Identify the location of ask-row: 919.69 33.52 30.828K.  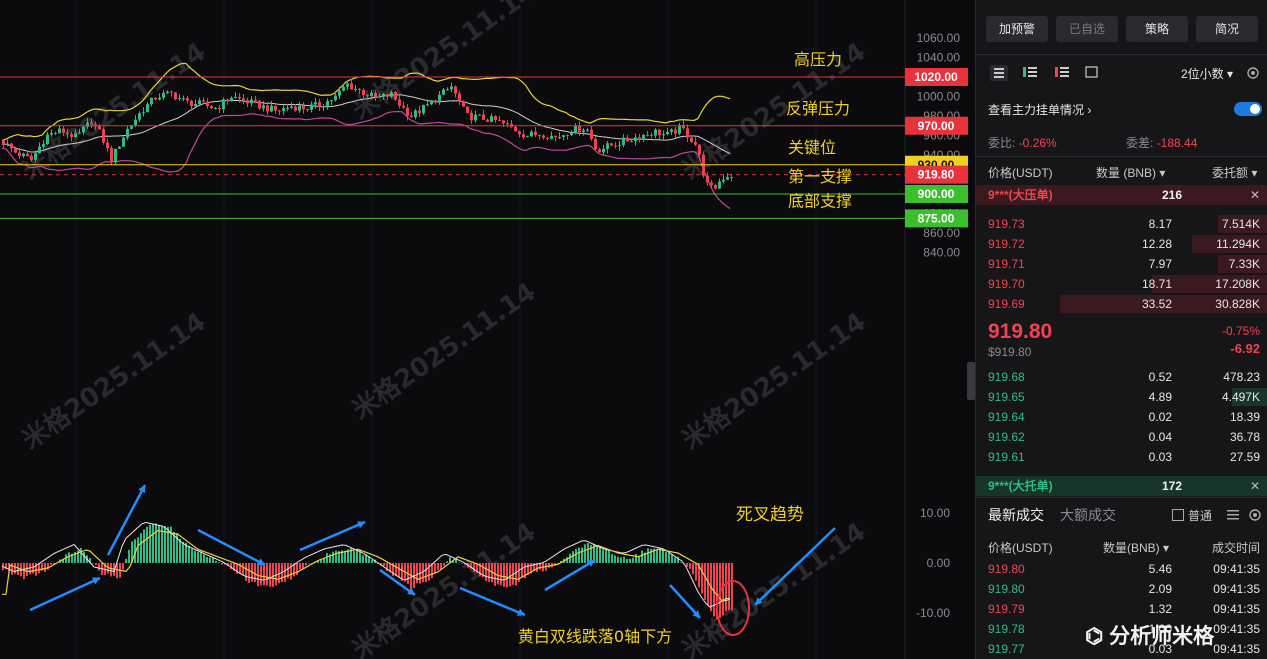
(1121, 304).